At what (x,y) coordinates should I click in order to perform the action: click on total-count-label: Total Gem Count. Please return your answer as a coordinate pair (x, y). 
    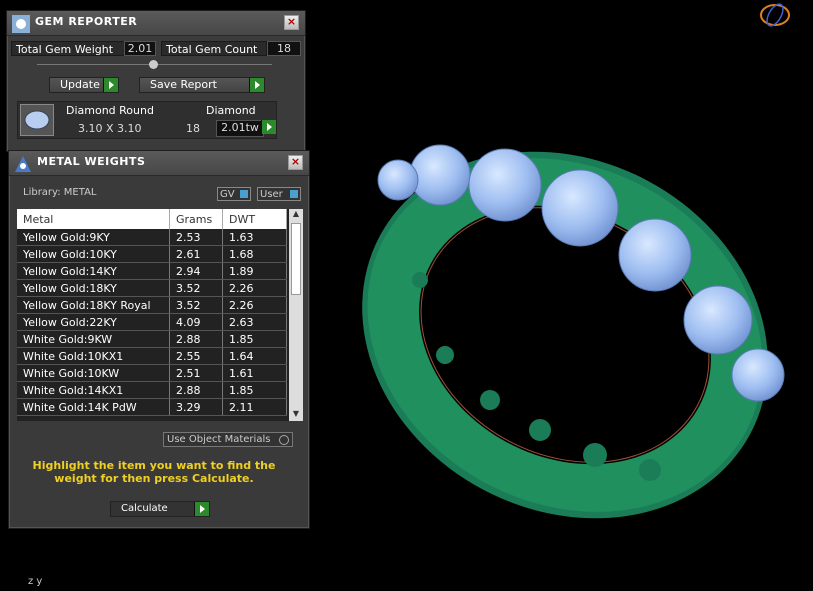
    Looking at the image, I should click on (214, 48).